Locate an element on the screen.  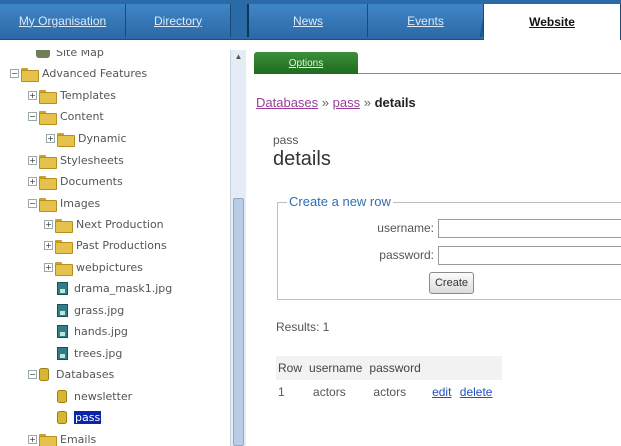
tree-item-label: trees.jpg is located at coordinates (98, 353).